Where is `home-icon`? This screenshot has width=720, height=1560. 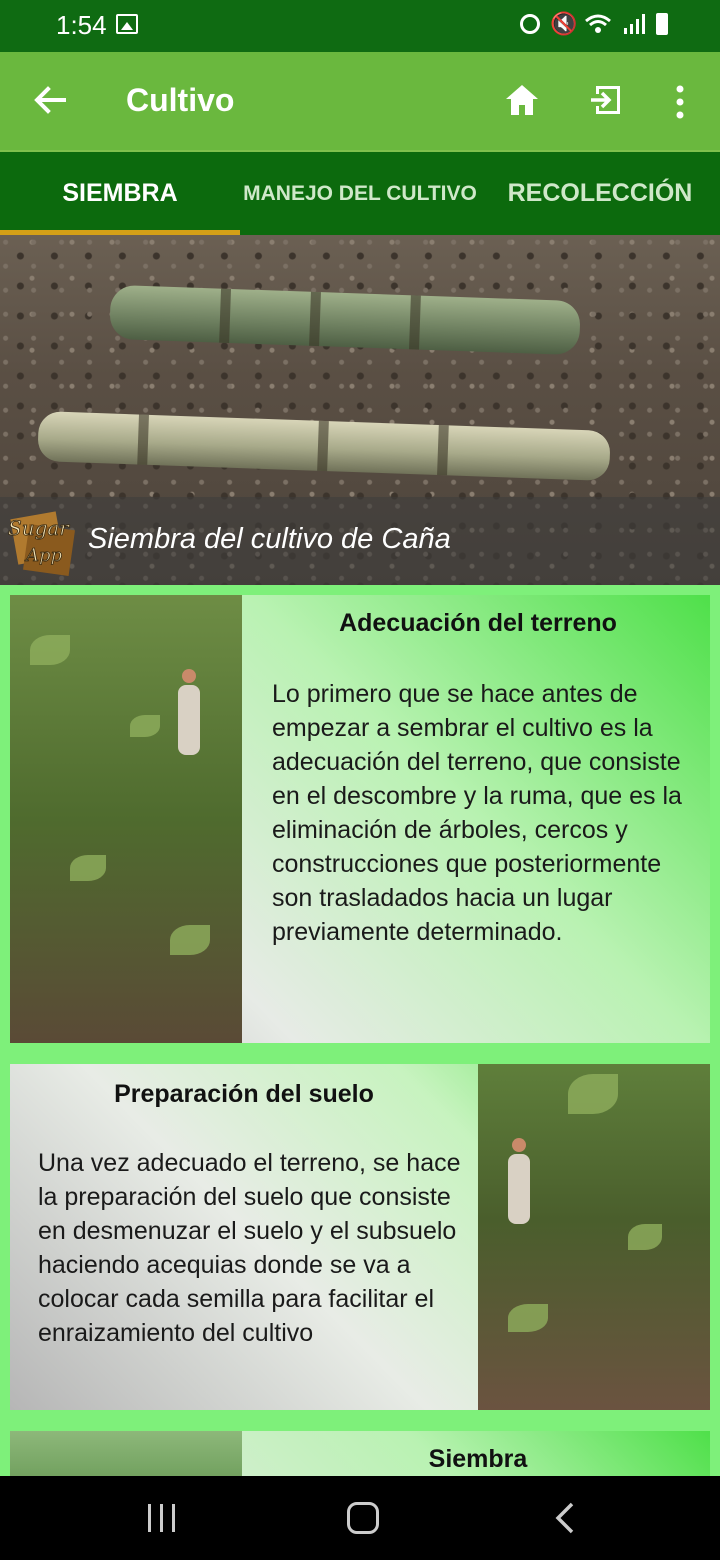 home-icon is located at coordinates (522, 100).